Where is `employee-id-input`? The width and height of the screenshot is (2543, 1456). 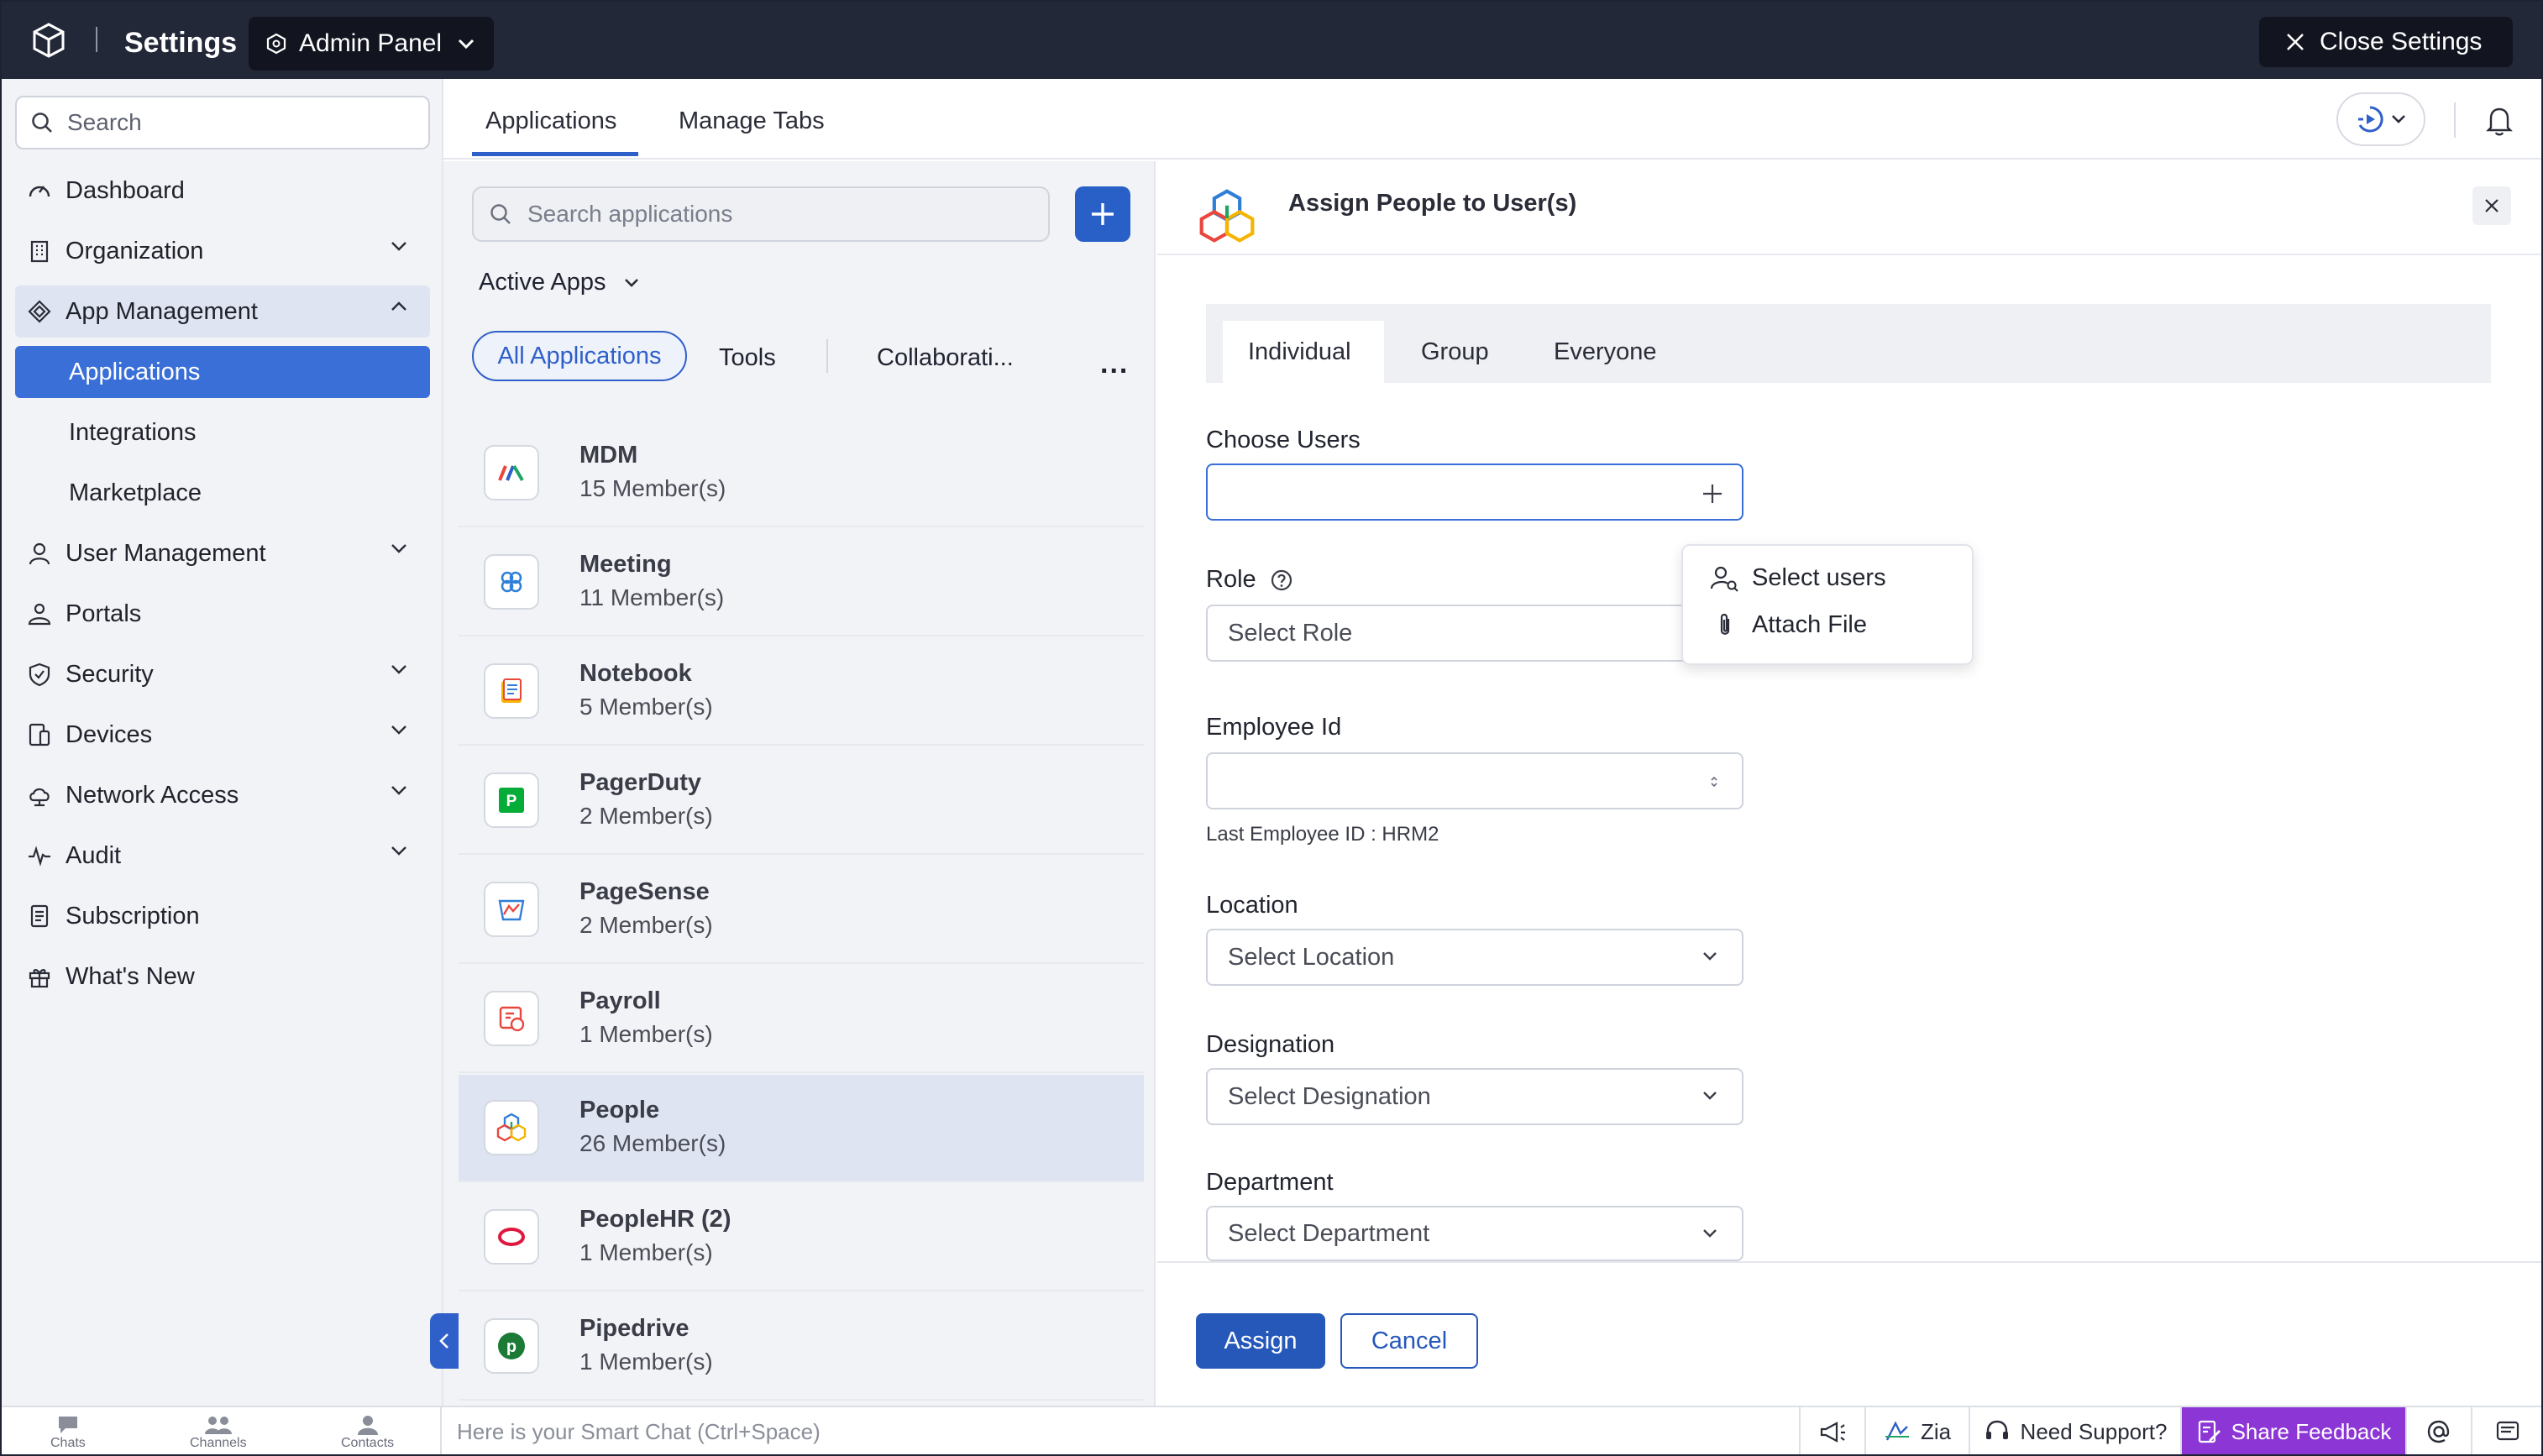 employee-id-input is located at coordinates (1475, 780).